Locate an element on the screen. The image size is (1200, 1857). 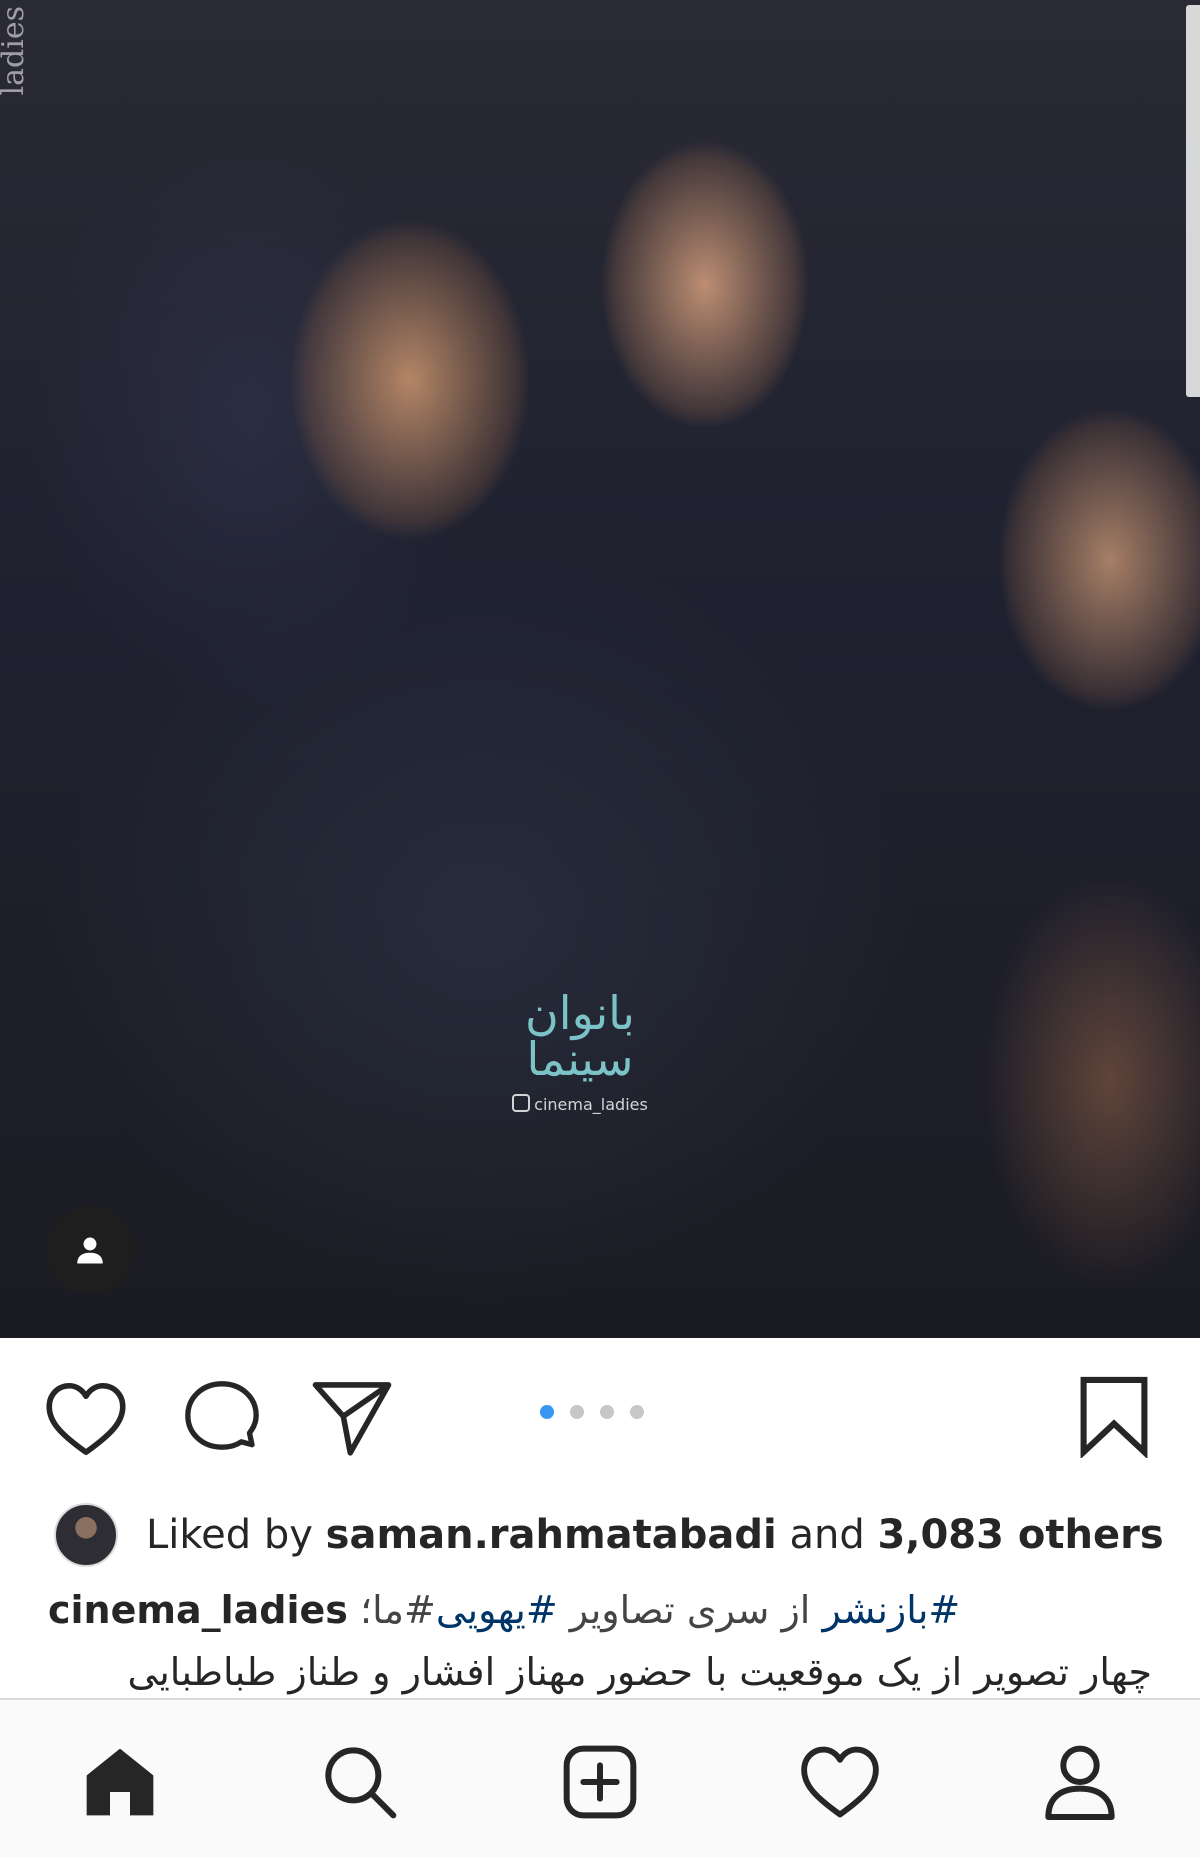
caption-hashtag-bazneshr: #بازنشر is located at coordinates (891, 1610).